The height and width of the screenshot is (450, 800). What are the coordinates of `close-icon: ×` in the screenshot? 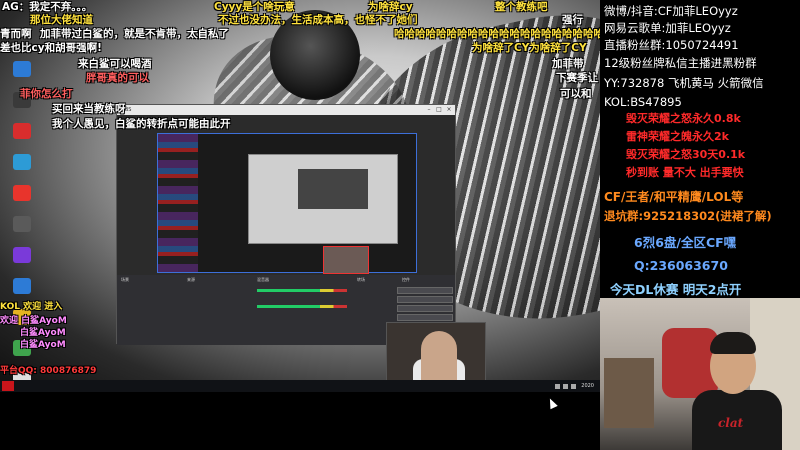 It's located at (449, 110).